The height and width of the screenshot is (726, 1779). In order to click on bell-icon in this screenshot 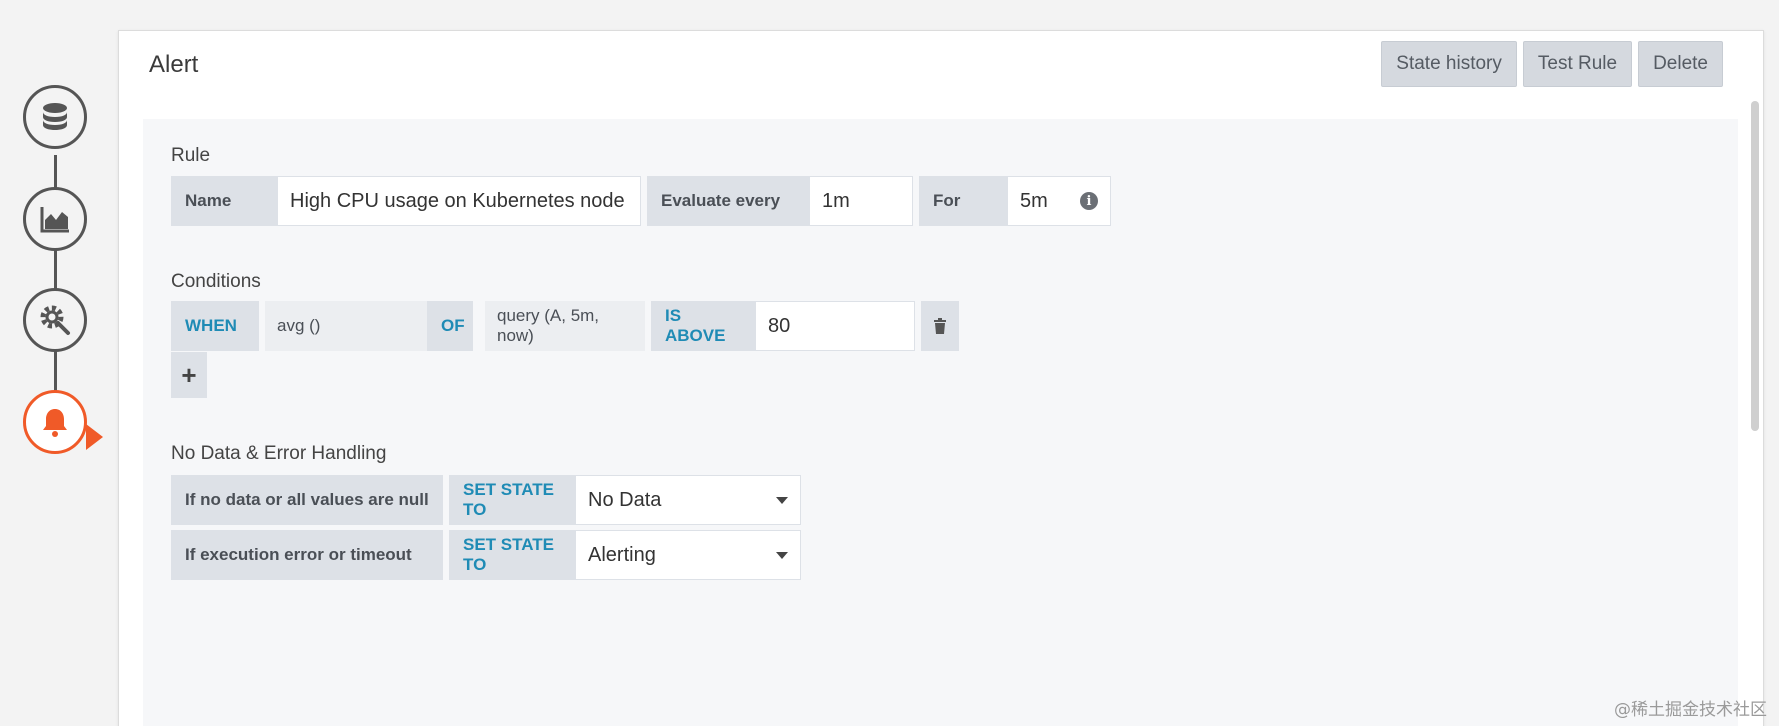, I will do `click(55, 423)`.